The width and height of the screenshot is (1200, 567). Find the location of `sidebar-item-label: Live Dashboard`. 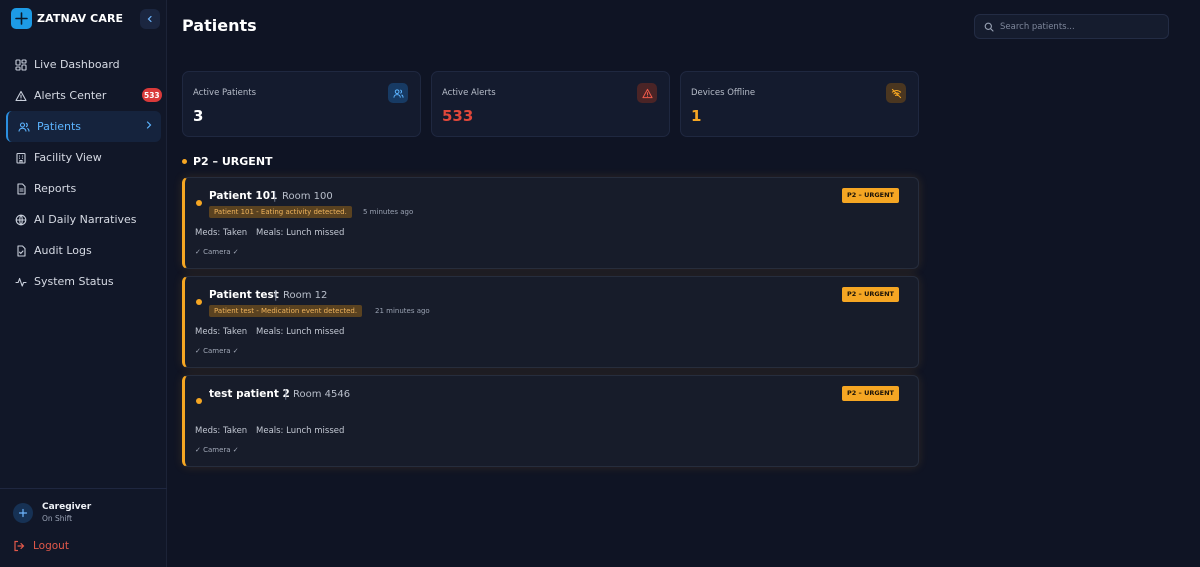

sidebar-item-label: Live Dashboard is located at coordinates (77, 64).